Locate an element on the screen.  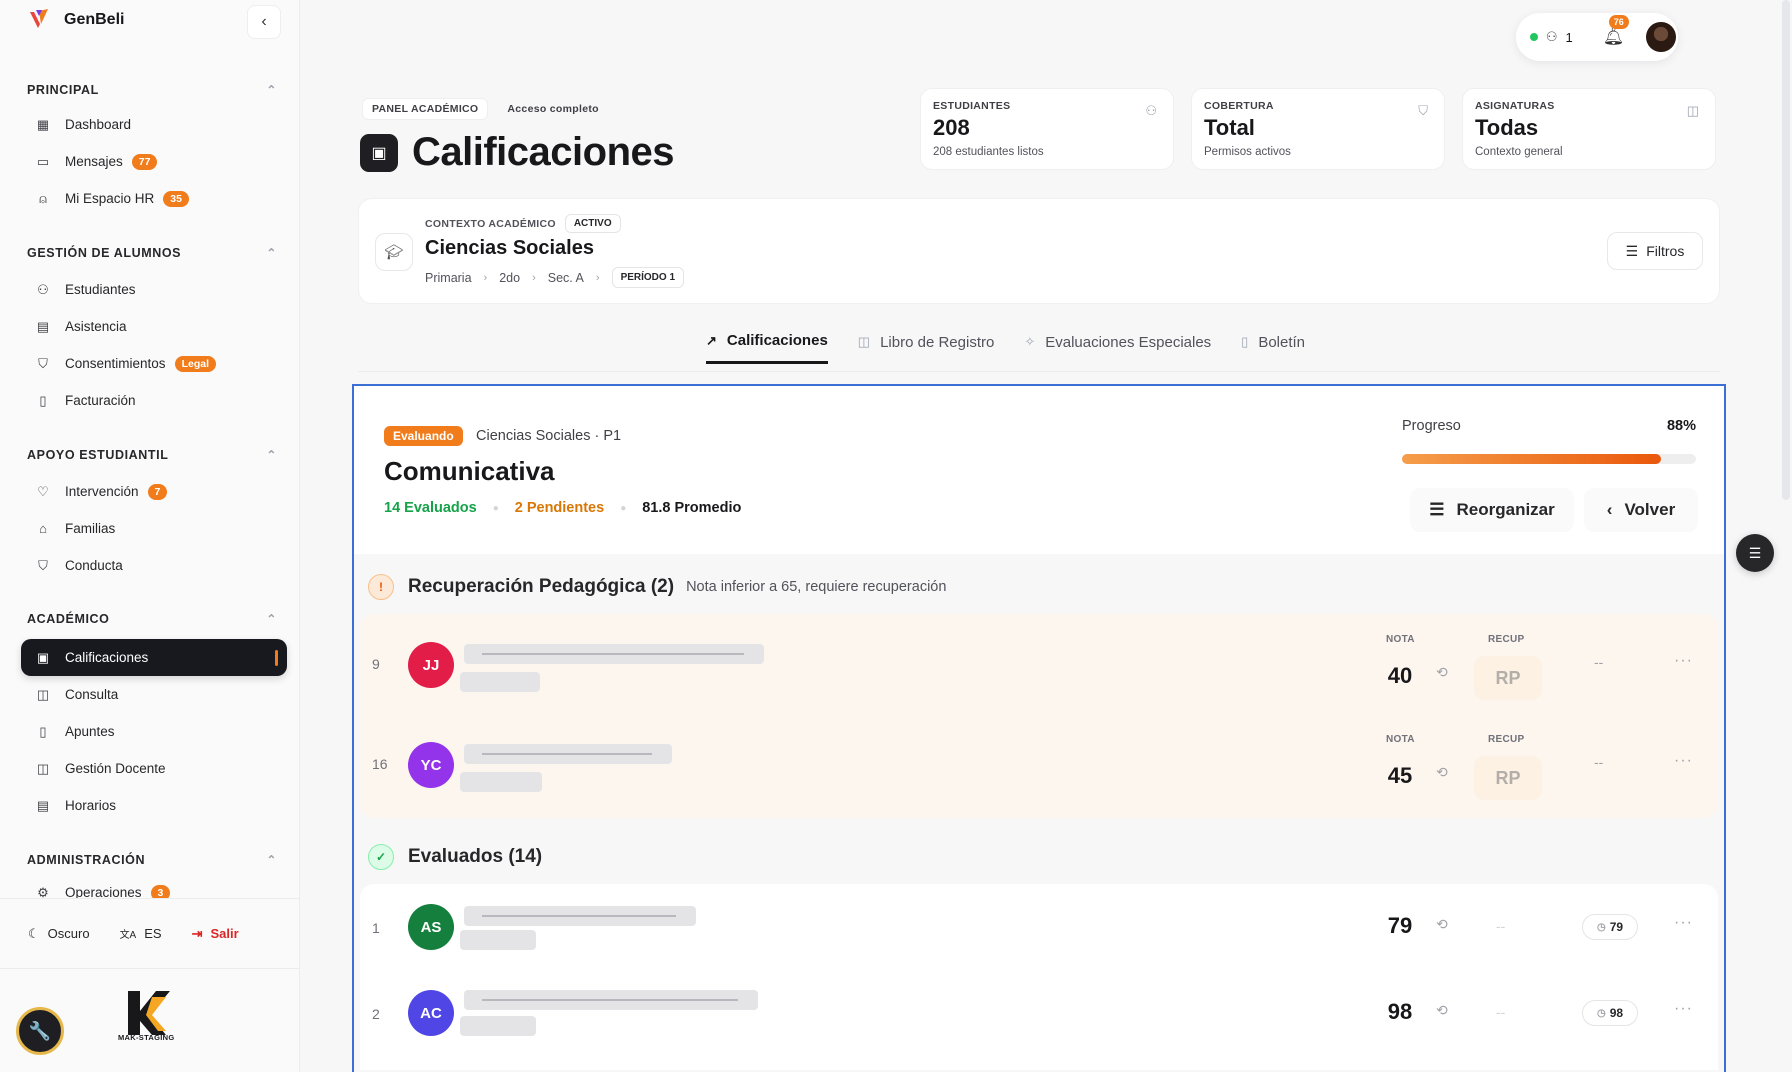
sidebar-item-asistencia: ▤ Asistencia is located at coordinates (152, 326).